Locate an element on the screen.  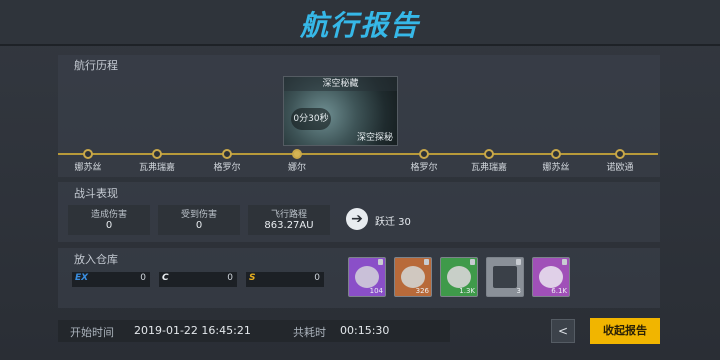
ex-currency-icon: EX is located at coordinates (82, 278).